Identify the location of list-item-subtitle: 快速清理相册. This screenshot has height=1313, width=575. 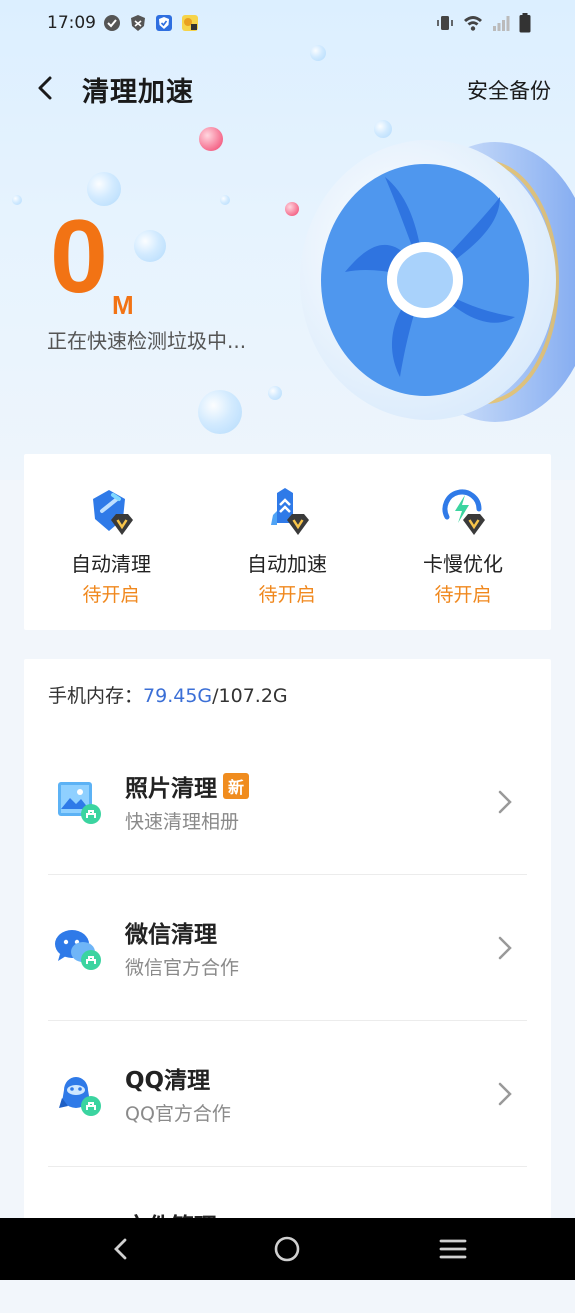
(182, 822).